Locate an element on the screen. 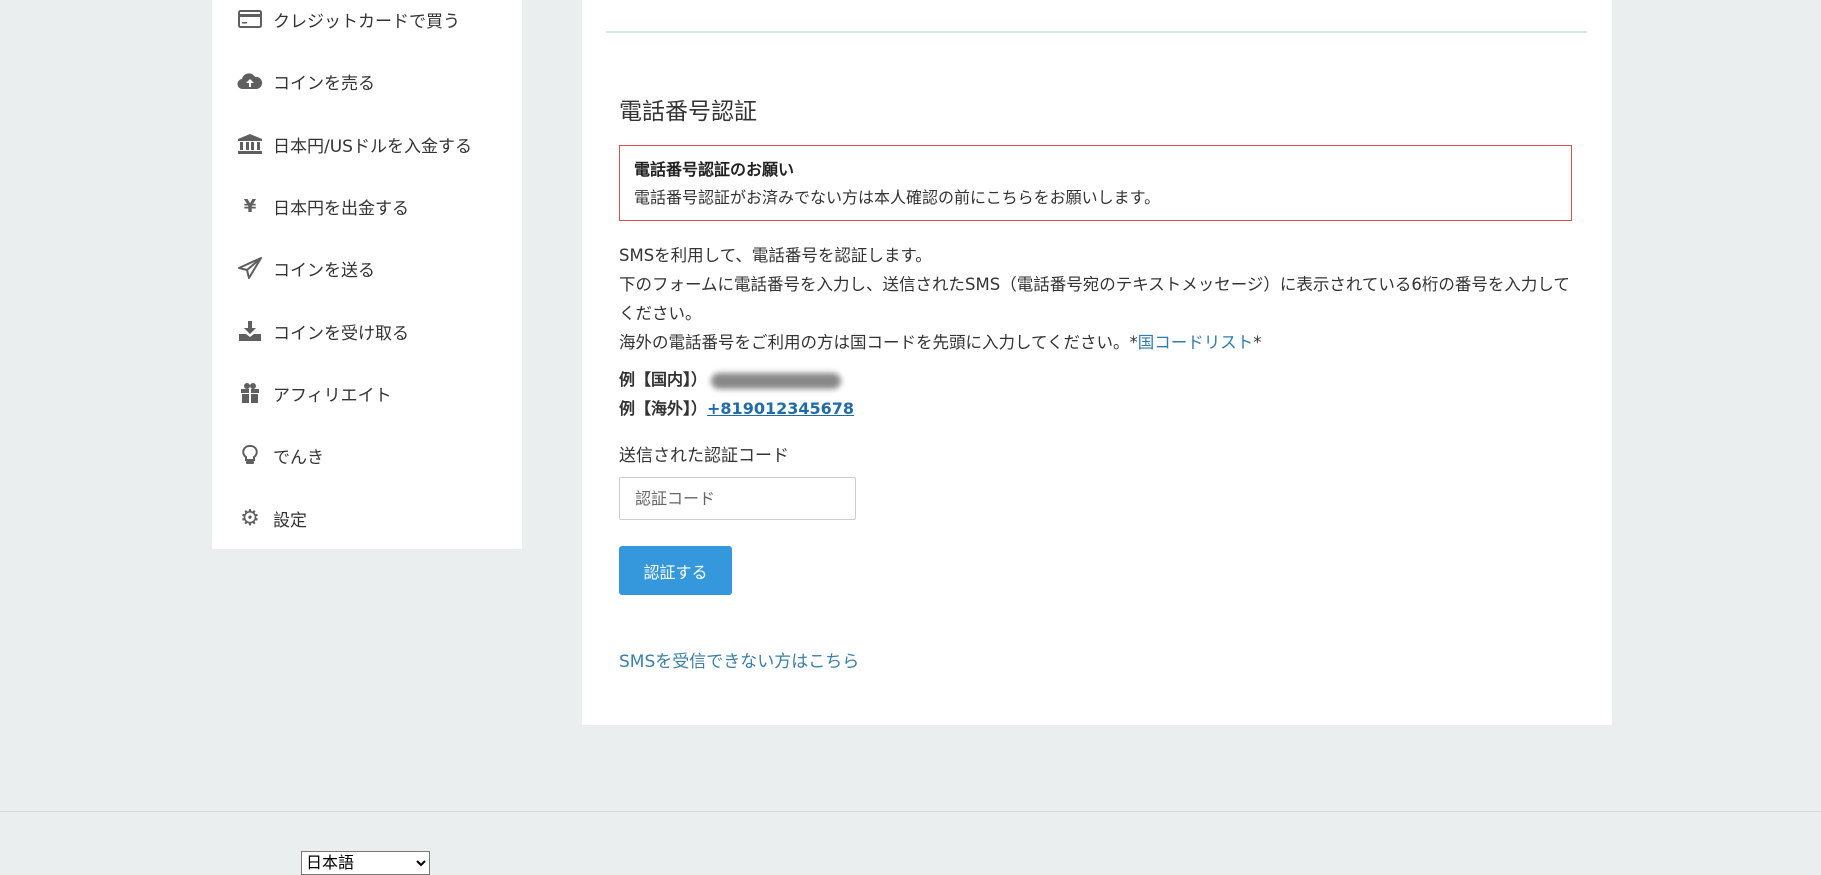 The height and width of the screenshot is (875, 1821). sidebar-item-label: 日本円を出金する is located at coordinates (341, 208).